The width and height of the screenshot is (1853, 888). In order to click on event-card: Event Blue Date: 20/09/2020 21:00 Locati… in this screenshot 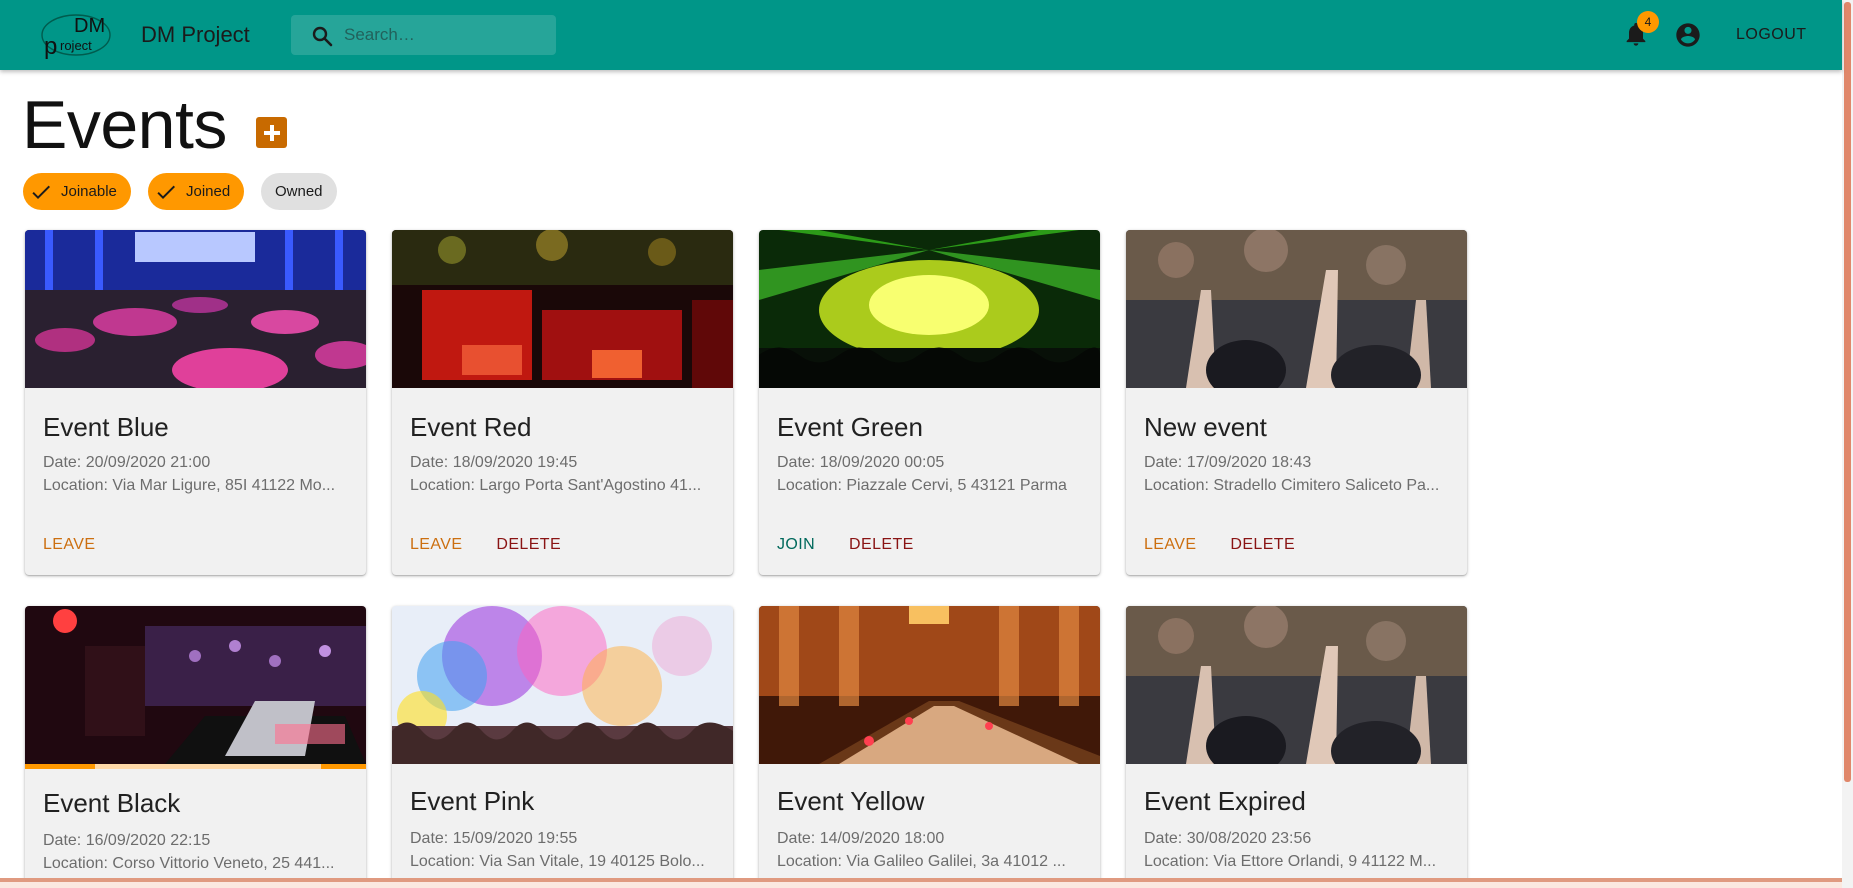, I will do `click(195, 402)`.